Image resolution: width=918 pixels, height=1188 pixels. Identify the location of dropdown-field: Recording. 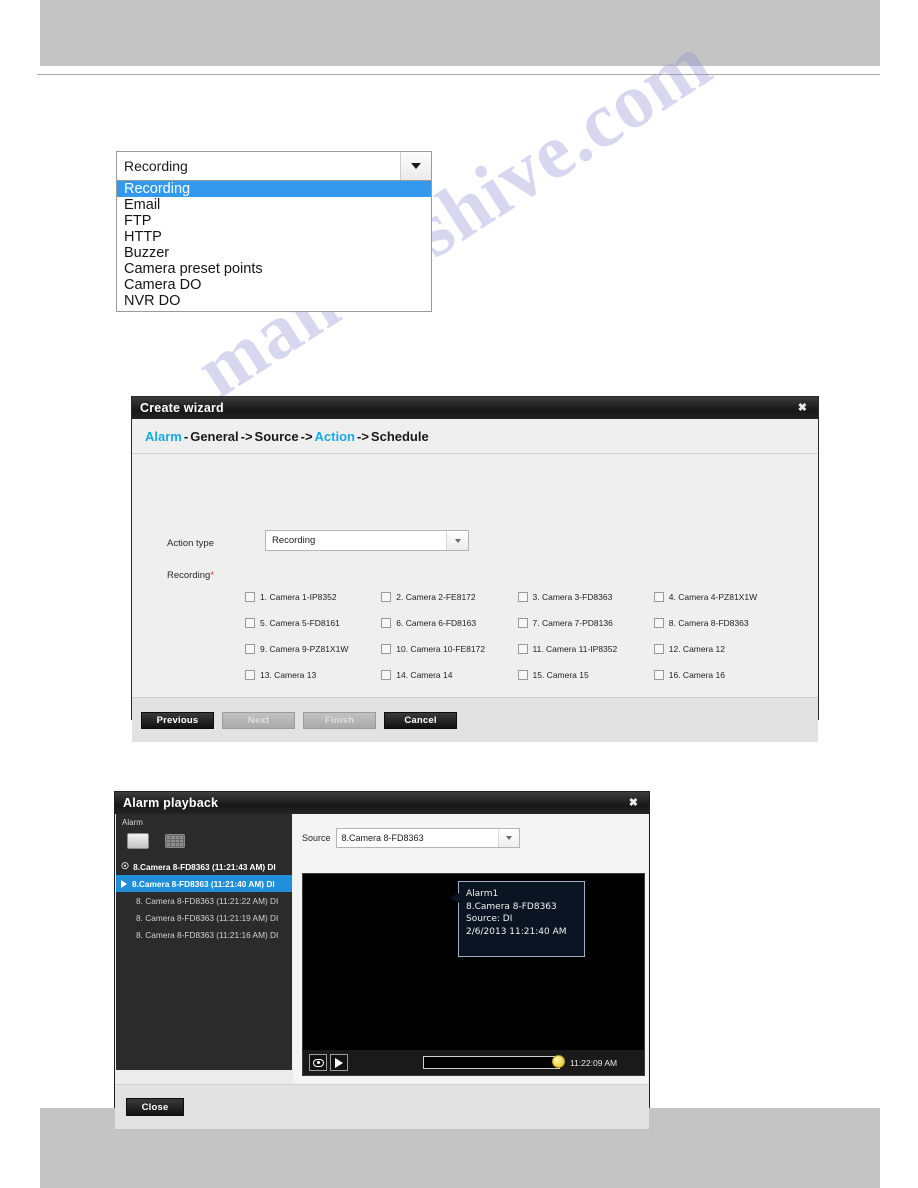
(274, 166).